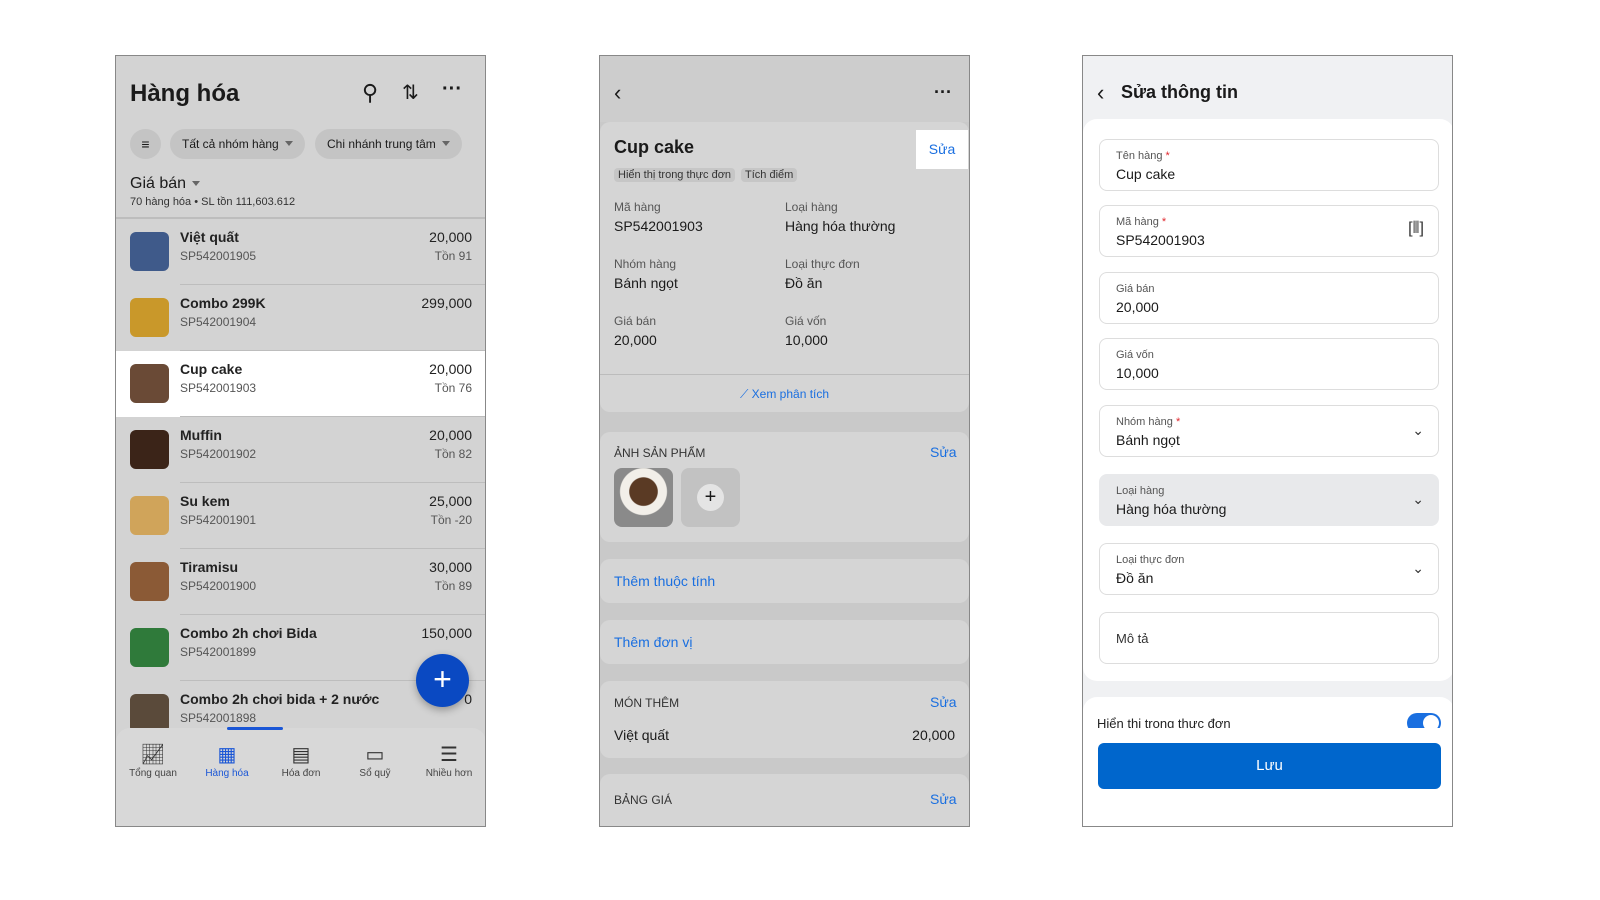  I want to click on product-row: Su kem SP542001901 25,000 Tồn -20, so click(300, 516).